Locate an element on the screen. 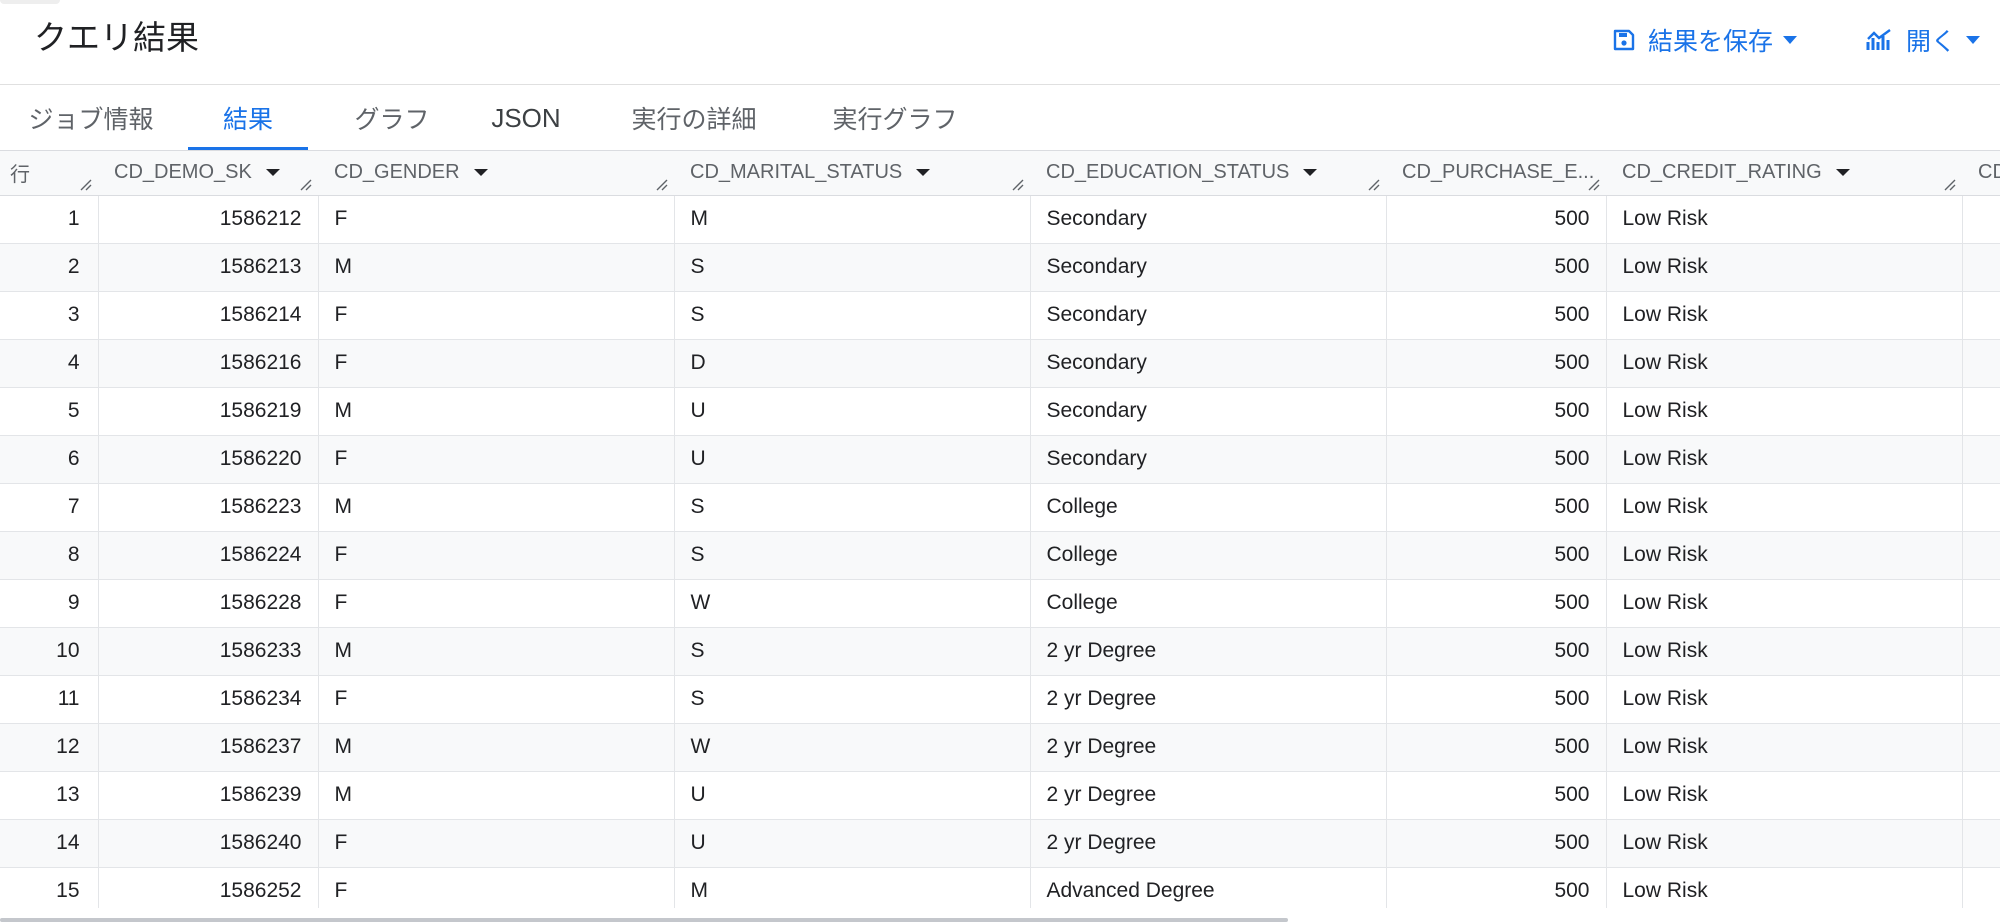 The width and height of the screenshot is (2000, 922). cell-cd-marital-status: U is located at coordinates (852, 459).